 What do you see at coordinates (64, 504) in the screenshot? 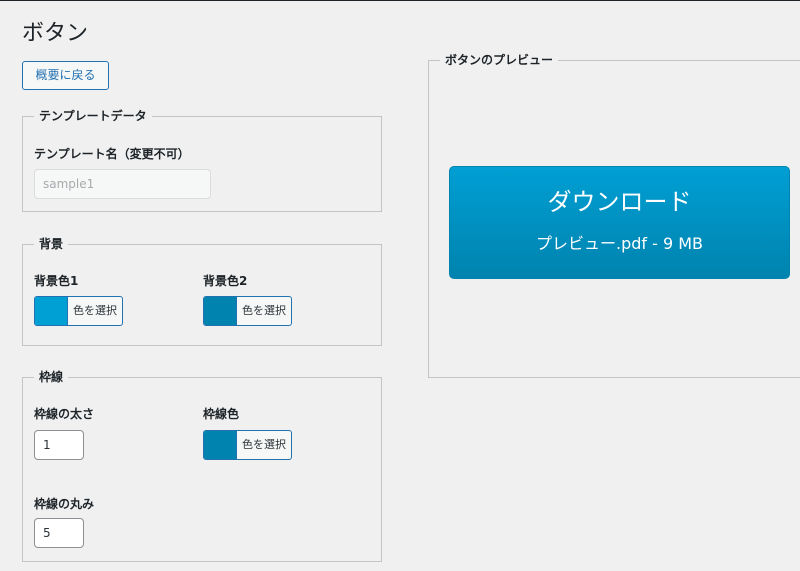
I see `border-radius-label: 枠線の丸み` at bounding box center [64, 504].